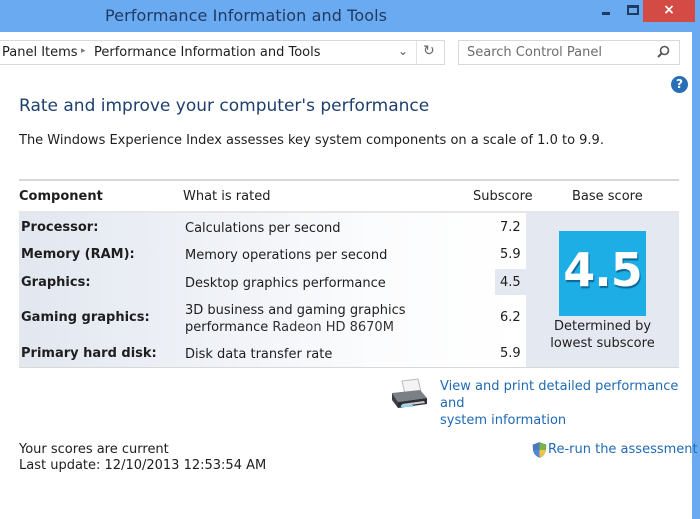 Image resolution: width=700 pixels, height=519 pixels. I want to click on close-button: ×, so click(669, 11).